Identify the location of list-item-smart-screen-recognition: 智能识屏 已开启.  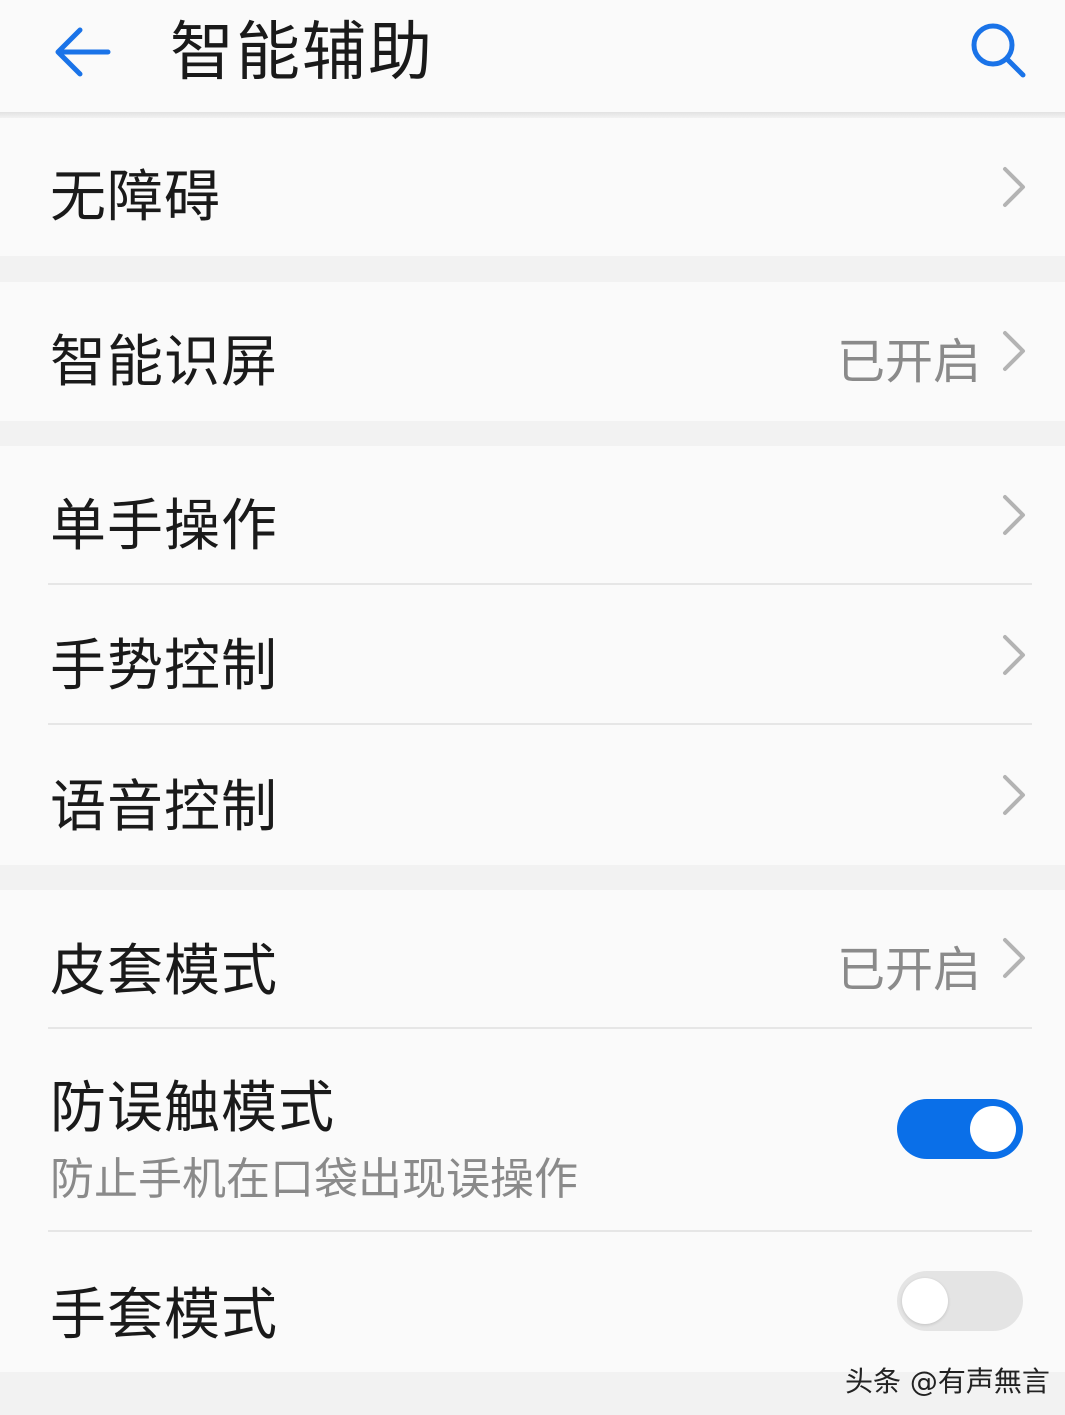
(532, 351).